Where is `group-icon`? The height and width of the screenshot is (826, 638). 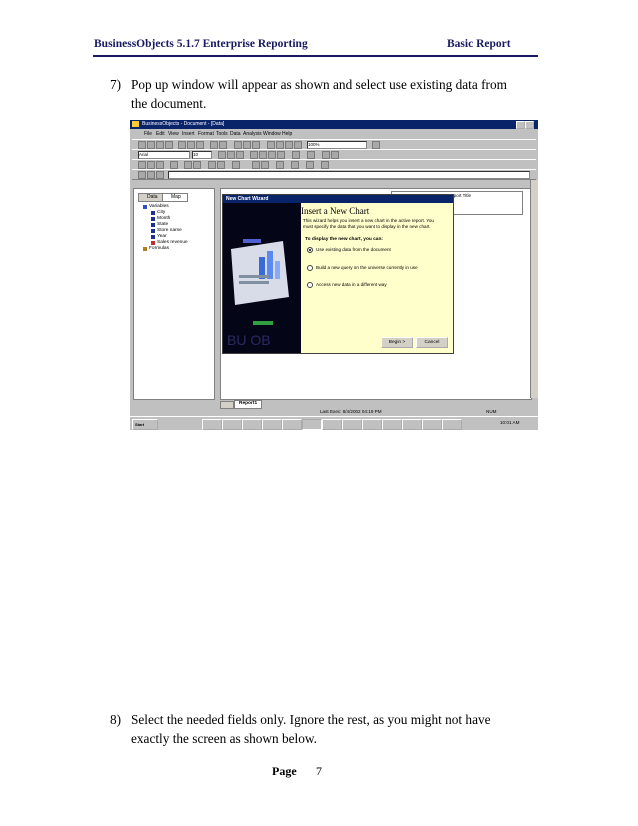
group-icon is located at coordinates (212, 165).